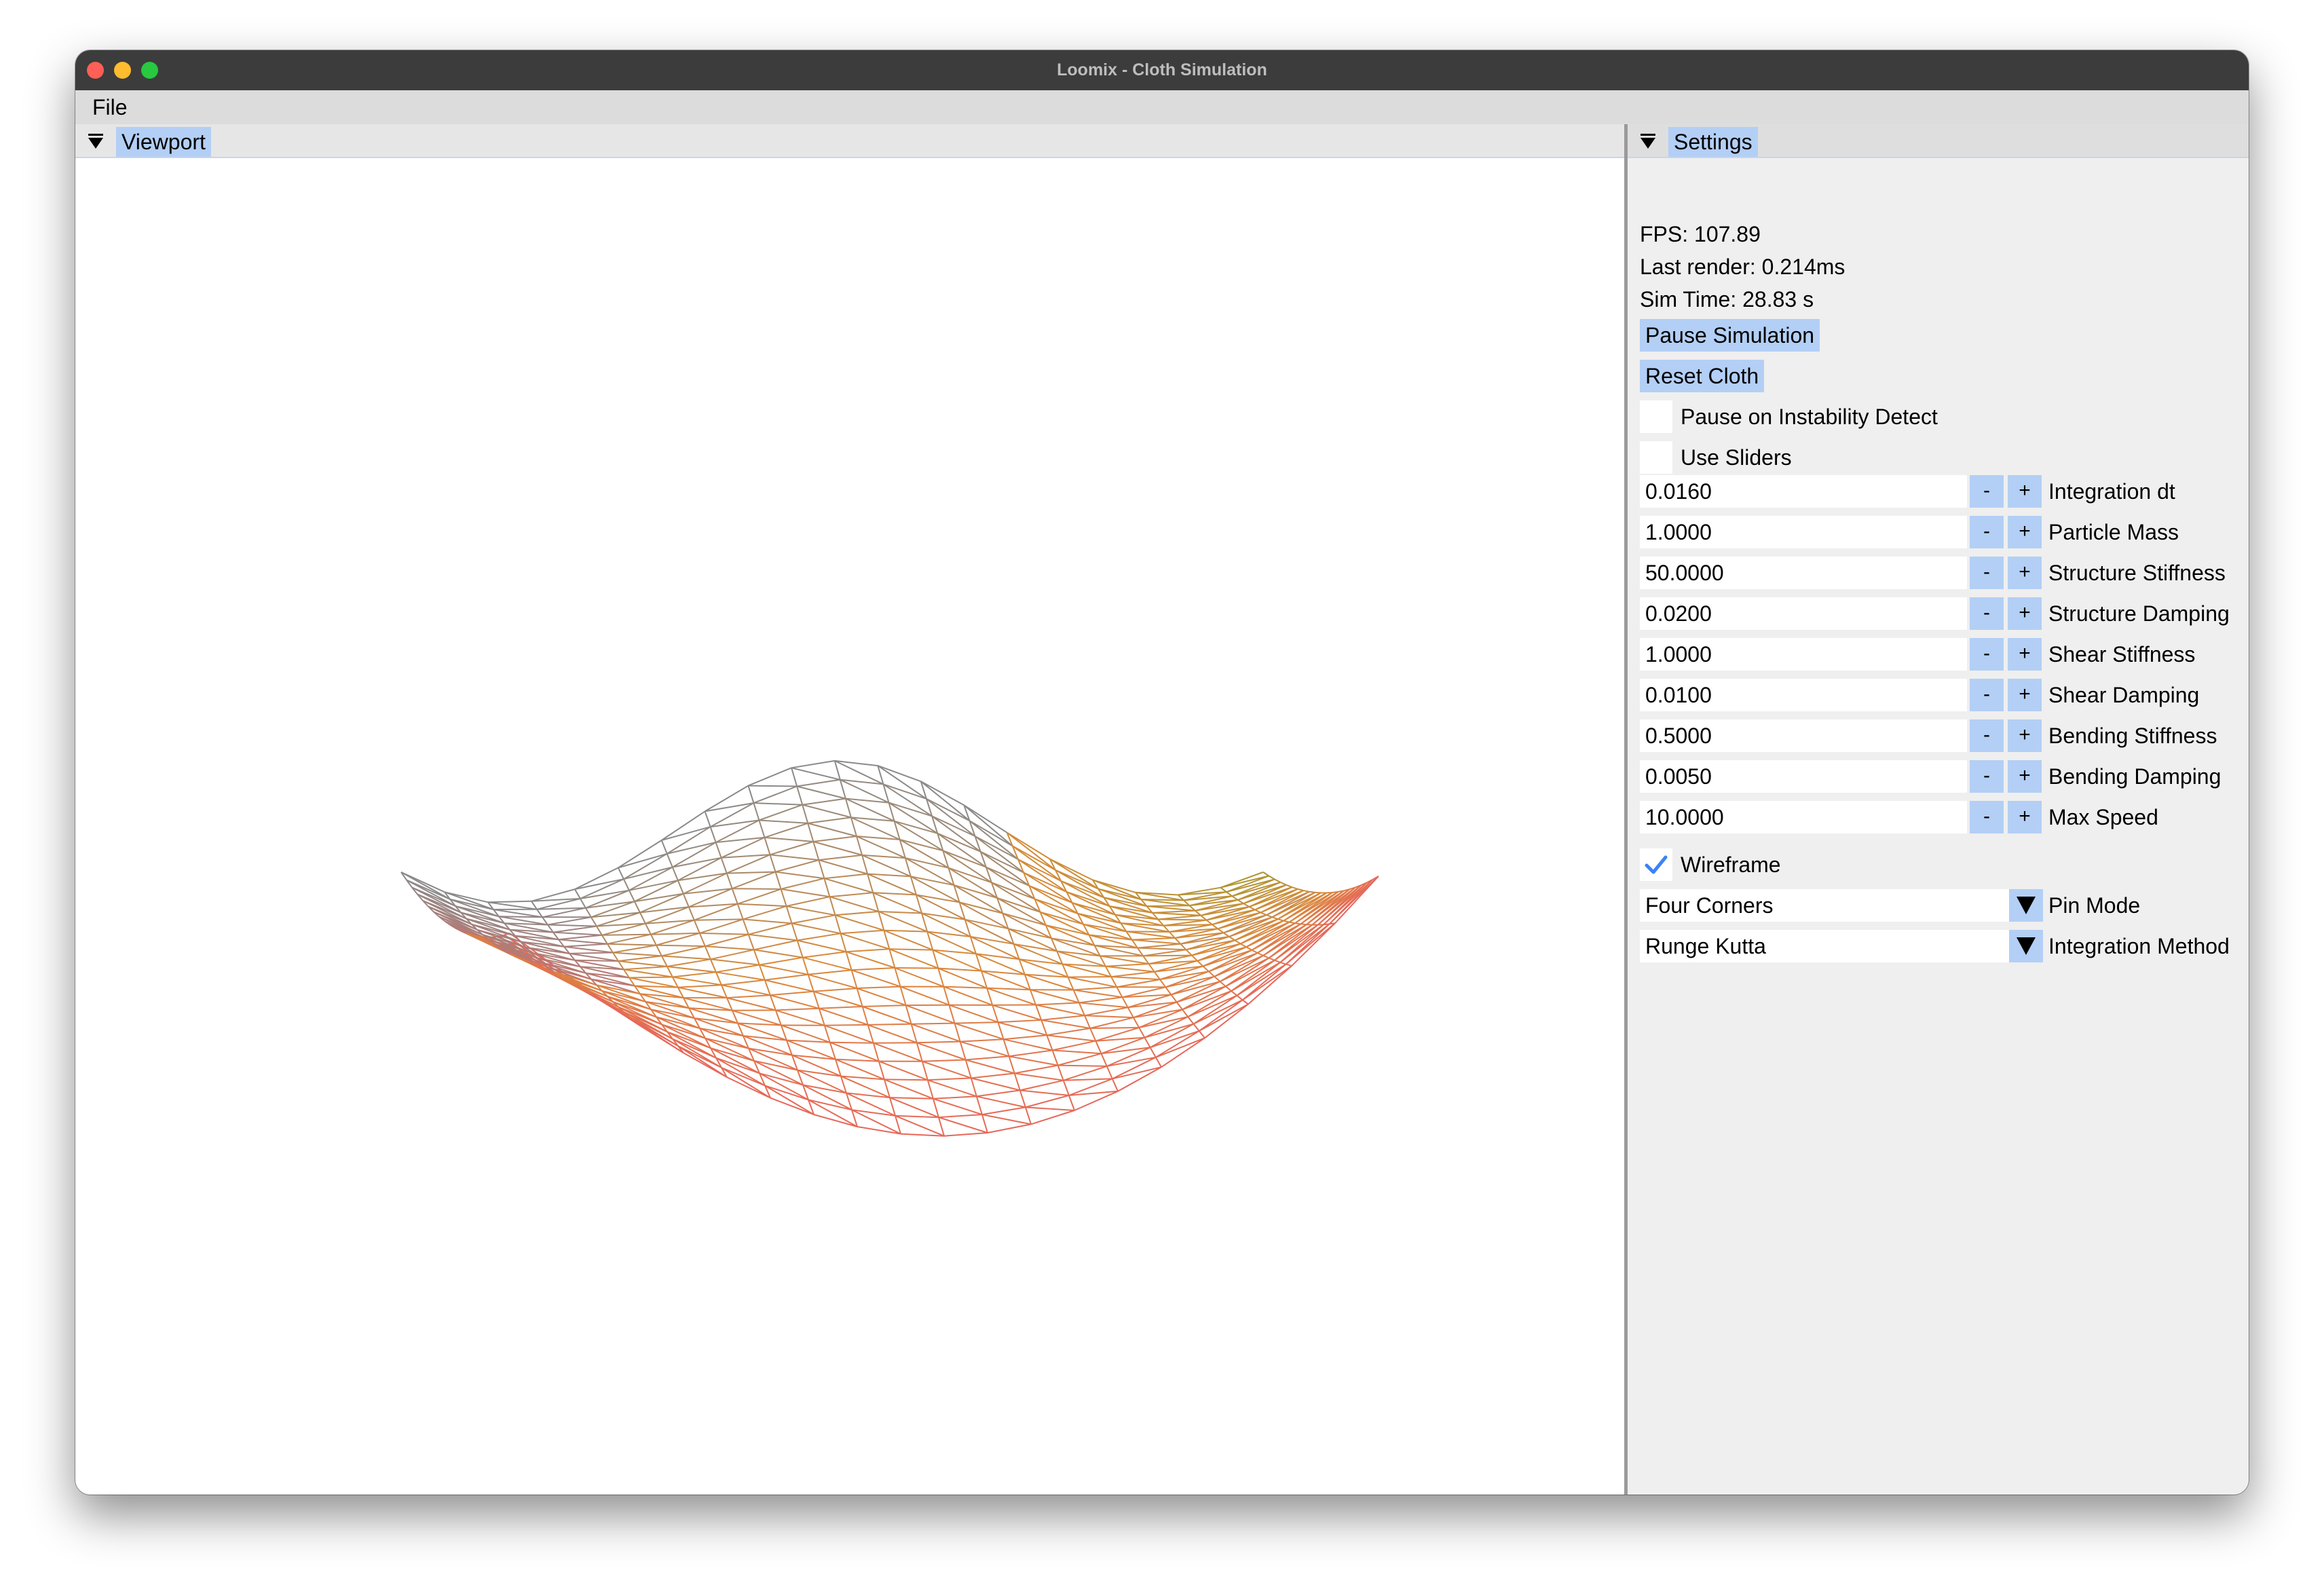 This screenshot has height=1595, width=2324. Describe the element at coordinates (2025, 491) in the screenshot. I see `integration-dt-increment-button: +` at that location.